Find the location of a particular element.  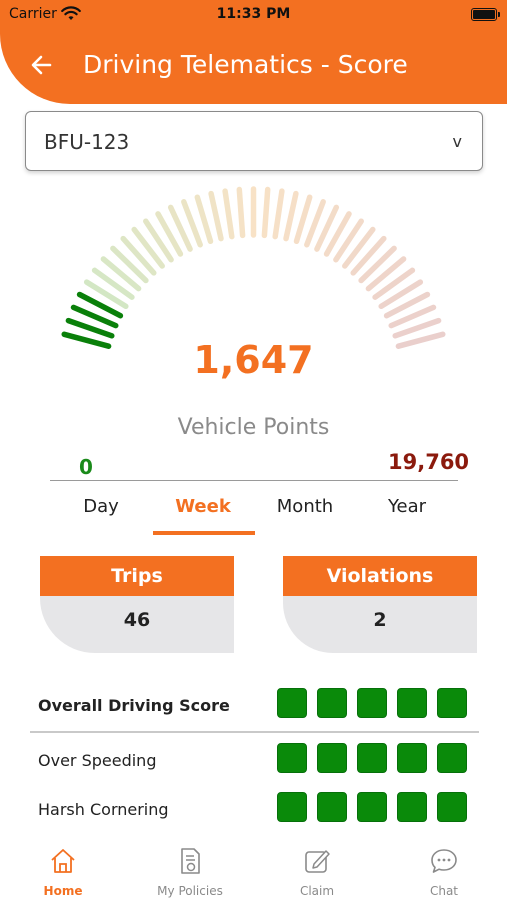

gauge-min-label: 0 is located at coordinates (86, 467).